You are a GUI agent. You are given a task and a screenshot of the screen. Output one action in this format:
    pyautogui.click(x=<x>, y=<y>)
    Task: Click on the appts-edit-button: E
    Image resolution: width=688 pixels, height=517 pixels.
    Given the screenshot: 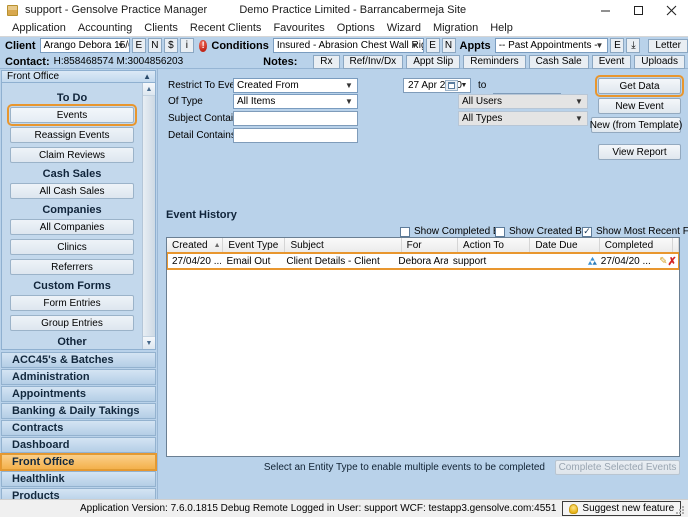 What is the action you would take?
    pyautogui.click(x=617, y=45)
    